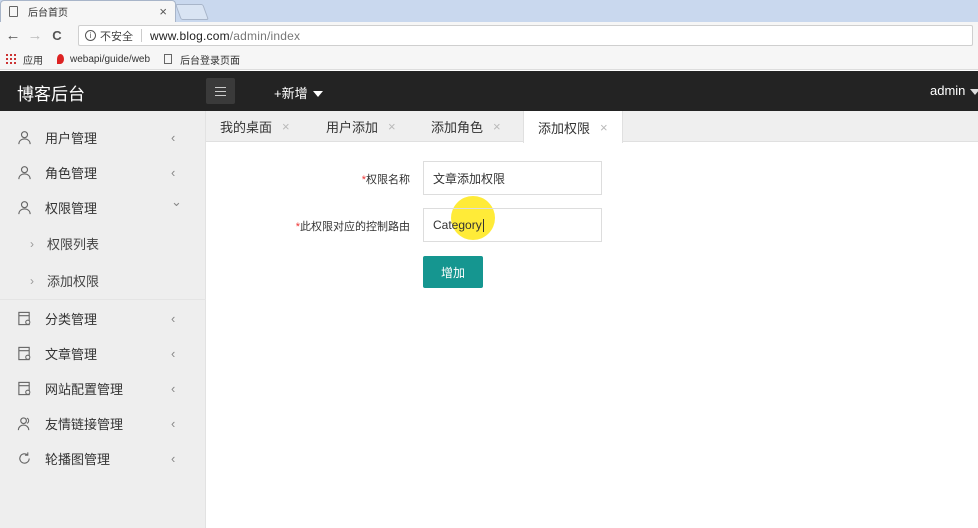 This screenshot has height=528, width=978. Describe the element at coordinates (35, 35) in the screenshot. I see `forward-icon: →` at that location.